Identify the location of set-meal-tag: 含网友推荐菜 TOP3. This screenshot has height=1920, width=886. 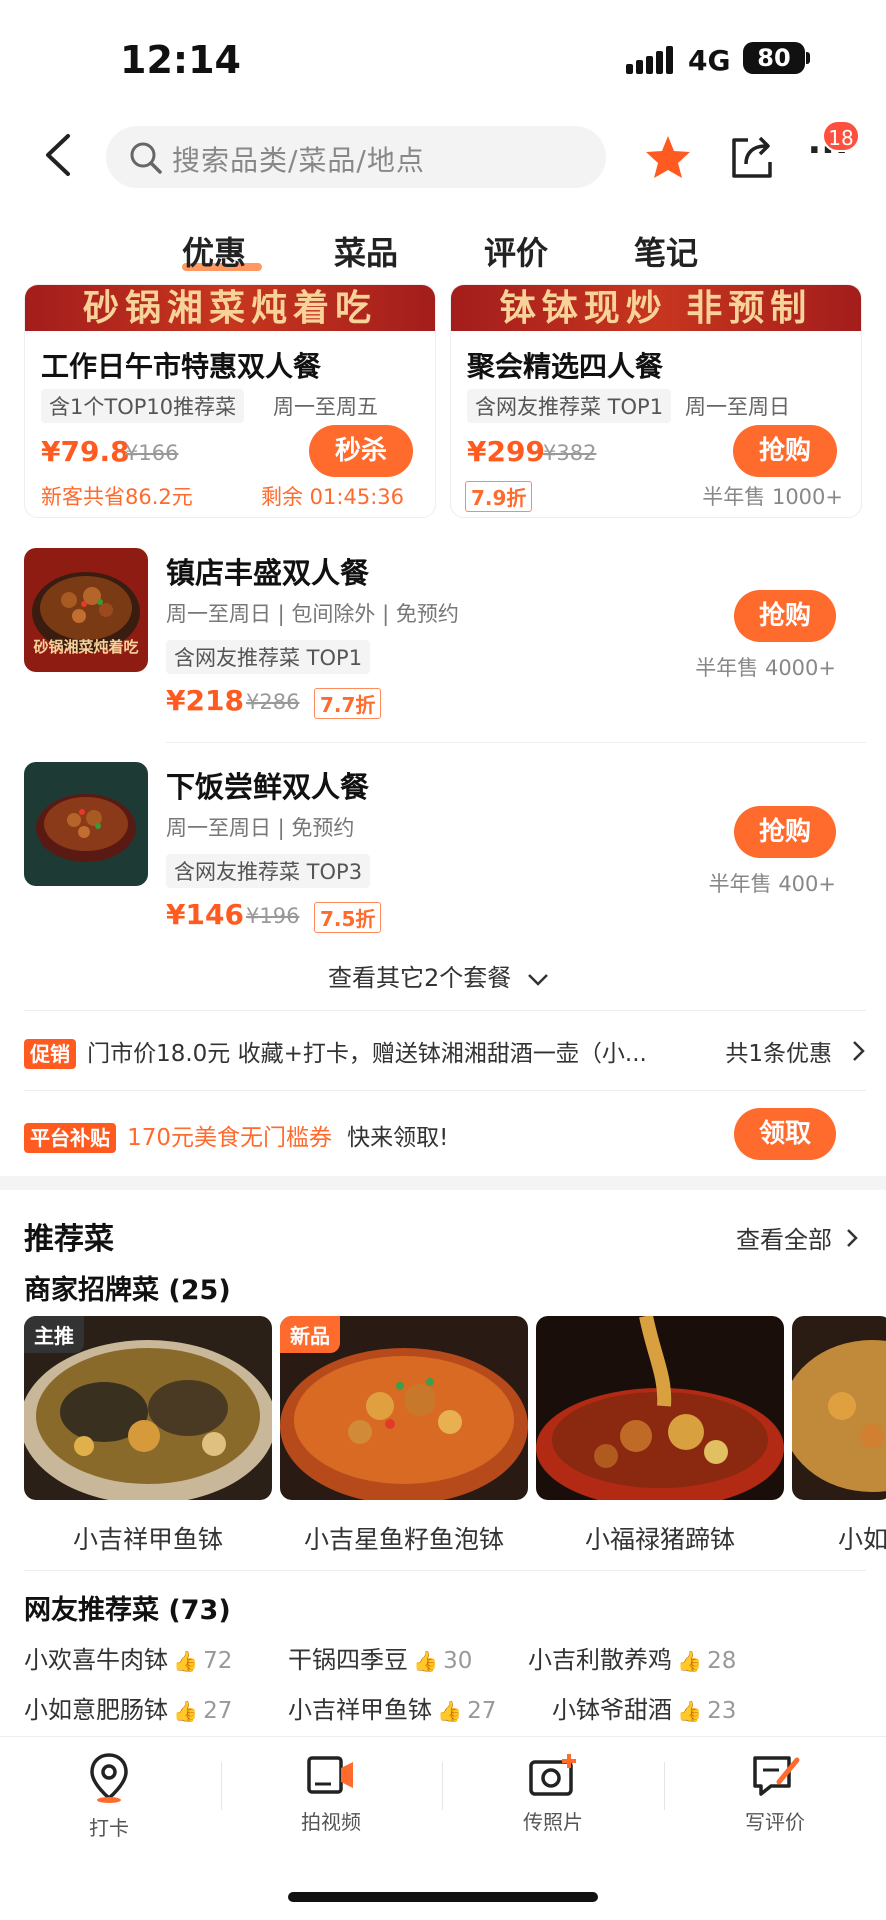
(268, 871).